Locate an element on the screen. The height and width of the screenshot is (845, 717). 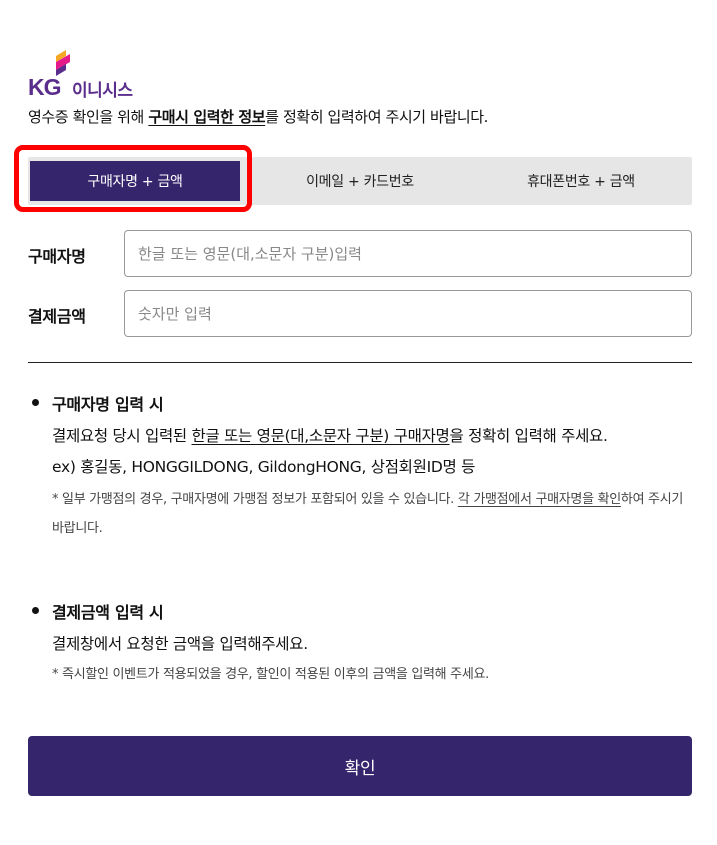
logo-brand-name: 이니시스 is located at coordinates (102, 91).